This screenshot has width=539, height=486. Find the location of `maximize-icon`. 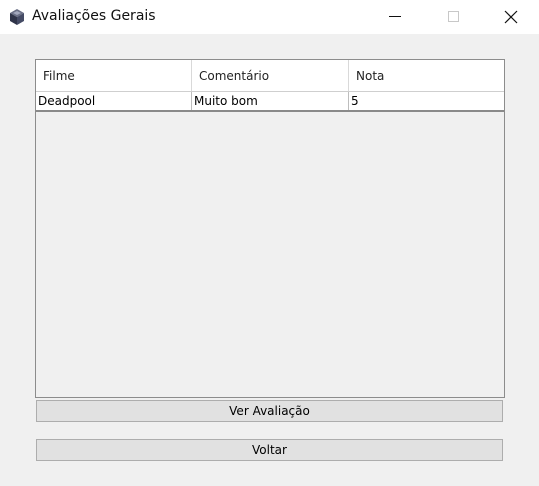

maximize-icon is located at coordinates (453, 16).